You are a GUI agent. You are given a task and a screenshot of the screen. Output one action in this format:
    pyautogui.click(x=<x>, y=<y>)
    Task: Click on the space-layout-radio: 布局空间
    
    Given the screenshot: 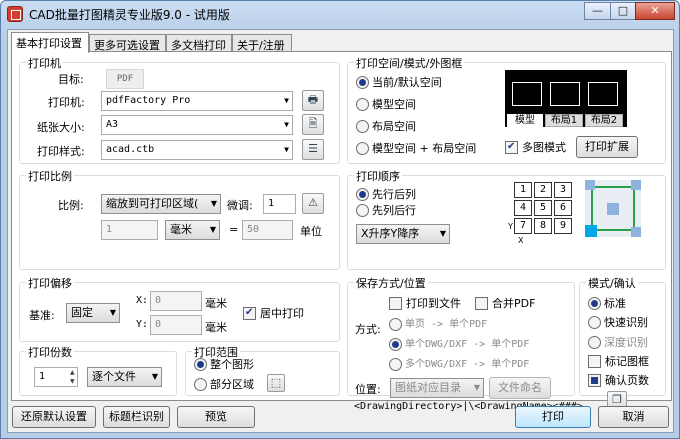 What is the action you would take?
    pyautogui.click(x=386, y=126)
    